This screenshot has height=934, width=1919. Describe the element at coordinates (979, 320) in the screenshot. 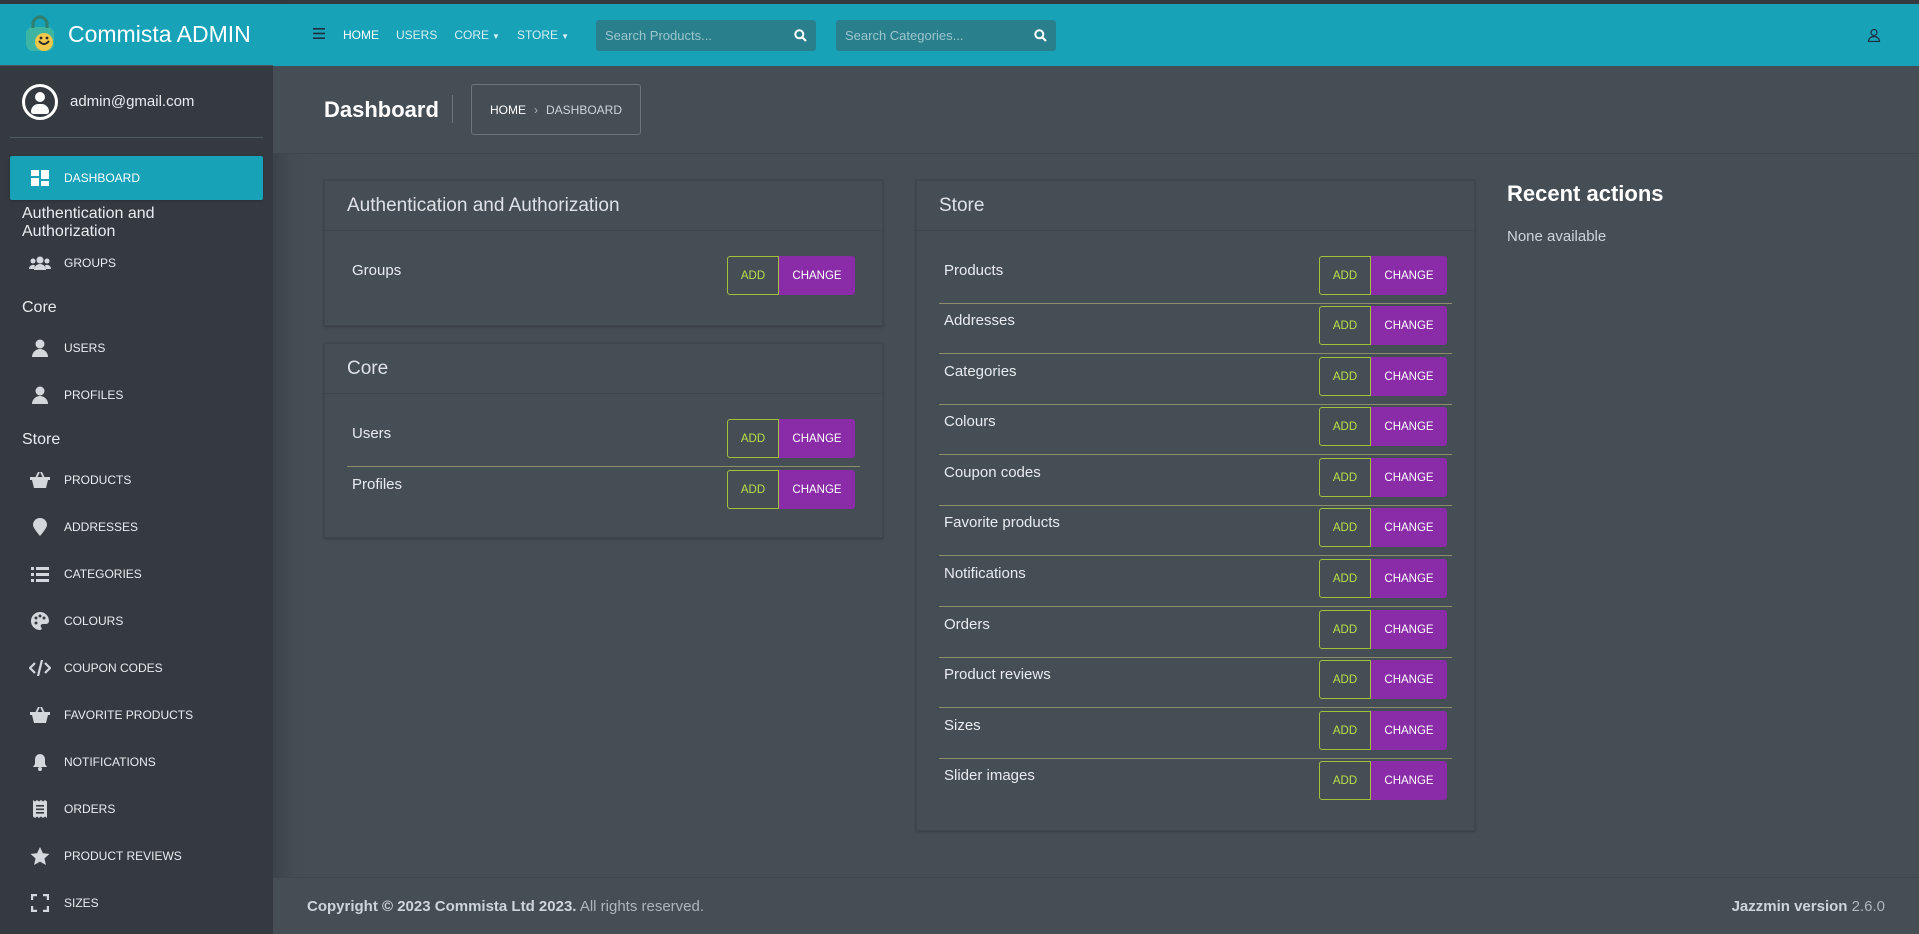

I see `model-link-addresses: Addresses` at that location.